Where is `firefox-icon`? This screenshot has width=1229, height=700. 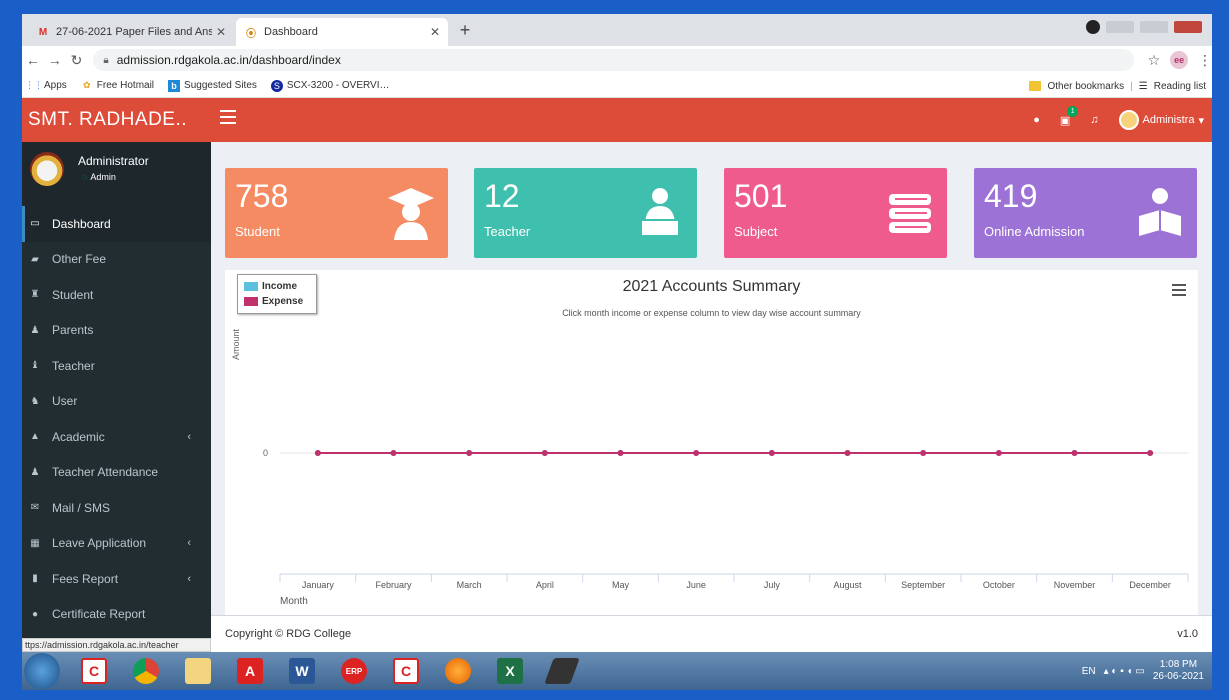
firefox-icon is located at coordinates (458, 671).